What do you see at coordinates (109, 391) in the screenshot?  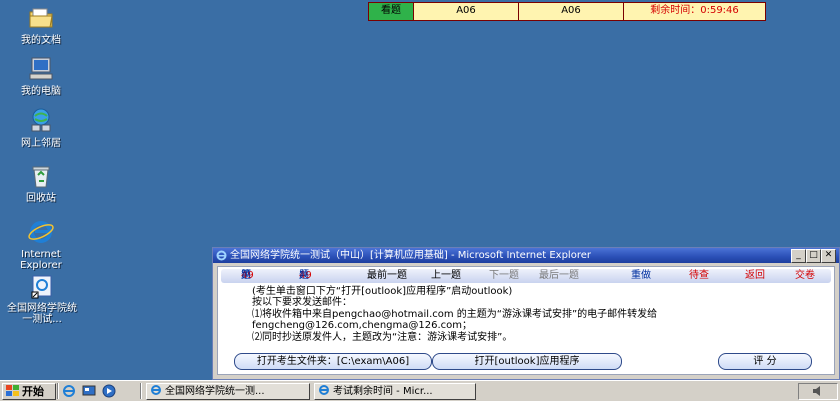 I see `media-player-icon` at bounding box center [109, 391].